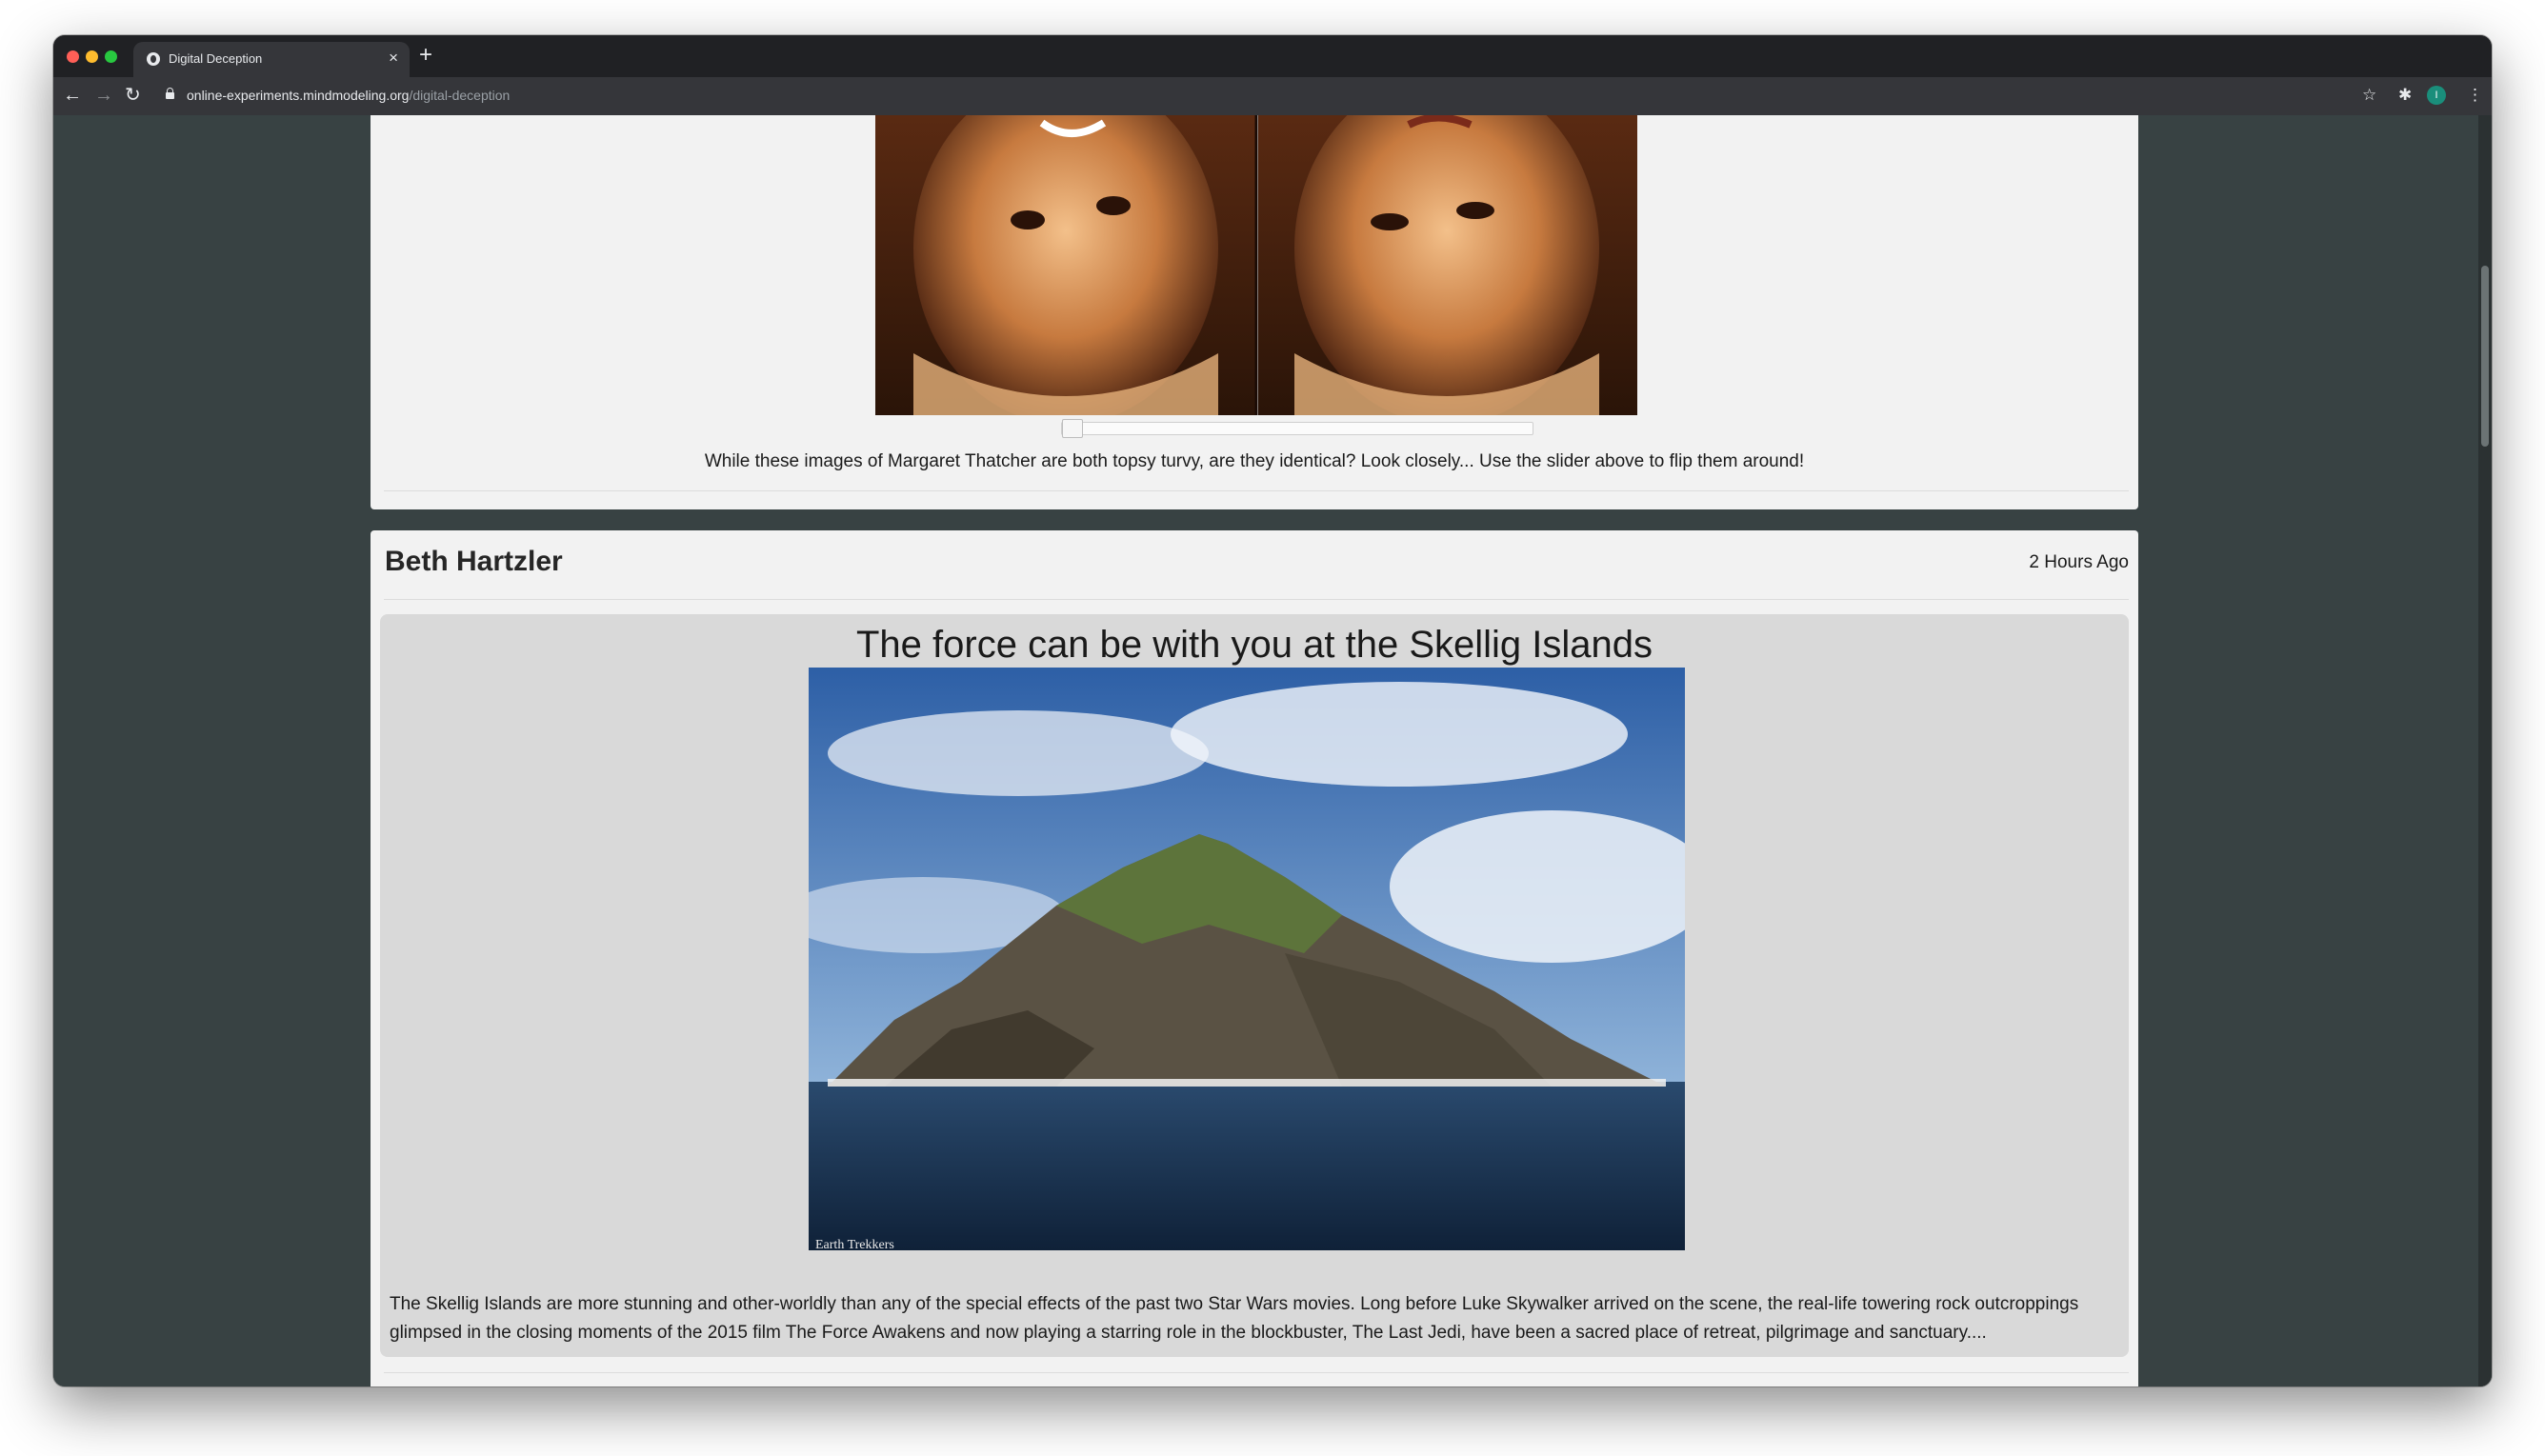 The width and height of the screenshot is (2545, 1456). What do you see at coordinates (170, 94) in the screenshot?
I see `lock-icon` at bounding box center [170, 94].